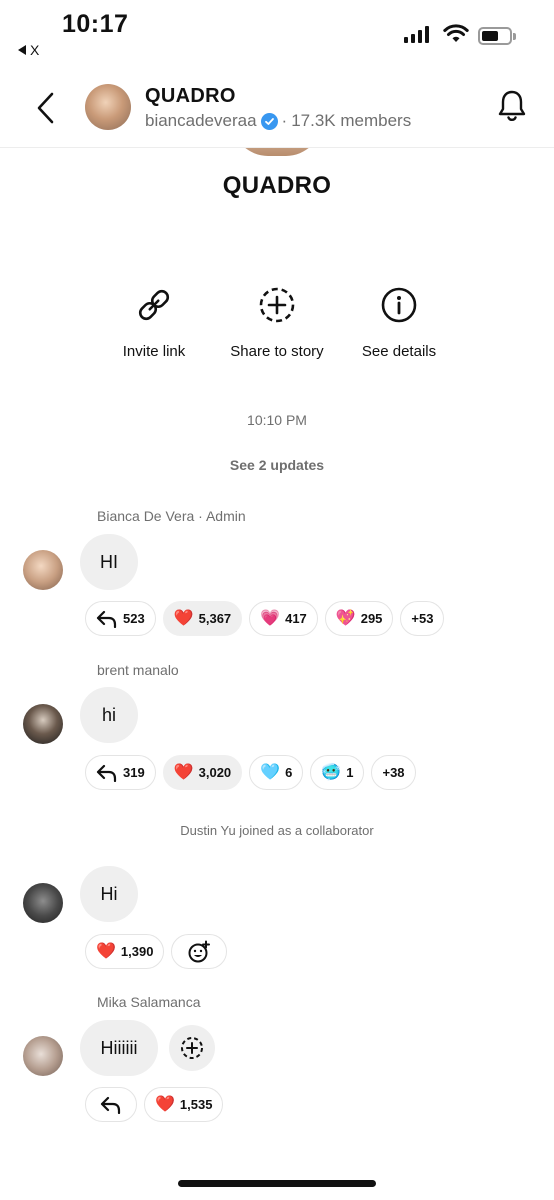 The height and width of the screenshot is (1200, 554). I want to click on more-reactions-count: +38, so click(393, 772).